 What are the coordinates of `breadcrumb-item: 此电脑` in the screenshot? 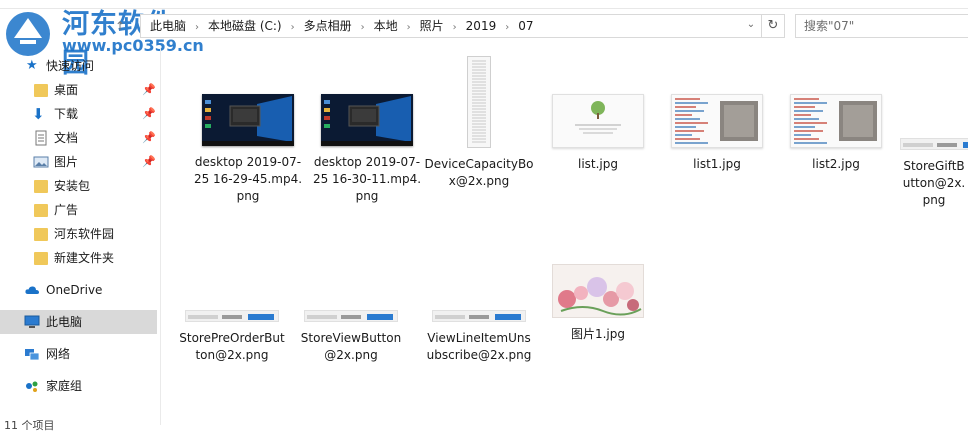 It's located at (168, 26).